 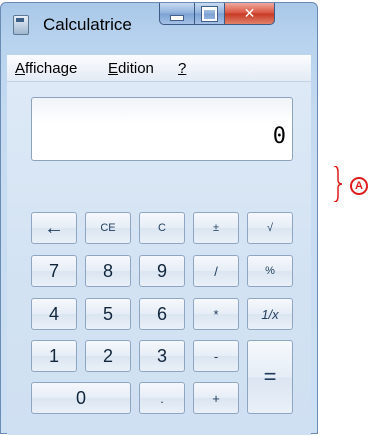 What do you see at coordinates (54, 271) in the screenshot?
I see `digit-7-button: 7` at bounding box center [54, 271].